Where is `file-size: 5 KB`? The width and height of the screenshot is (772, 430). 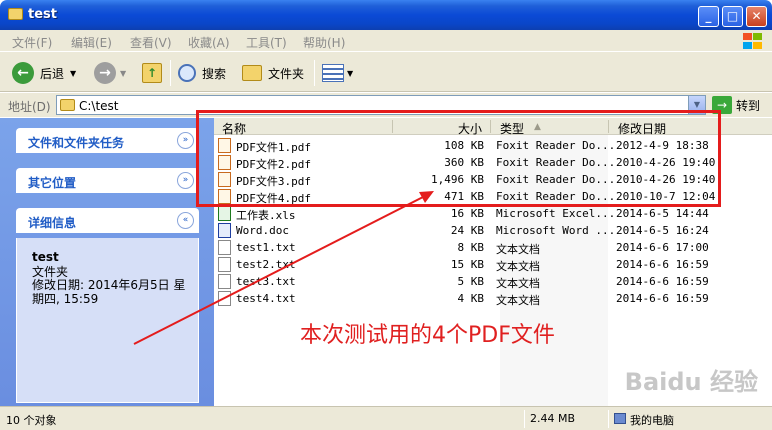
file-size: 5 KB is located at coordinates (471, 281).